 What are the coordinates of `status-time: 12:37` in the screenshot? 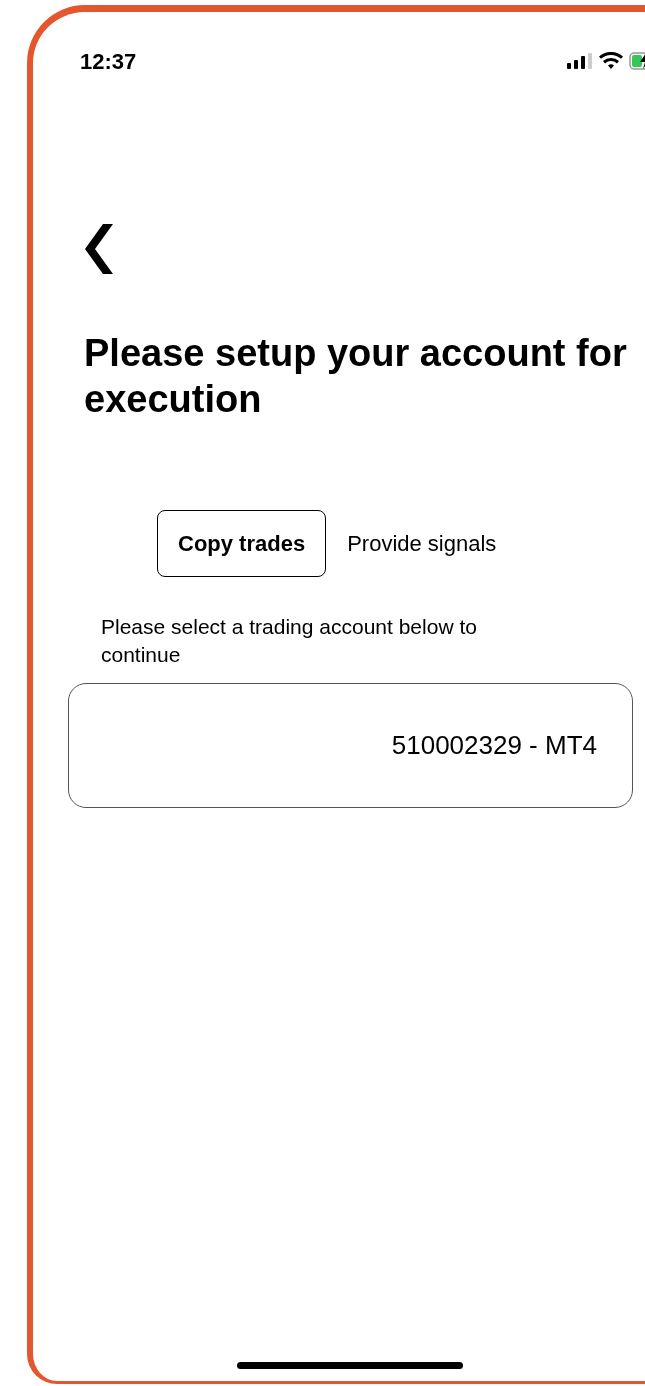 It's located at (108, 61).